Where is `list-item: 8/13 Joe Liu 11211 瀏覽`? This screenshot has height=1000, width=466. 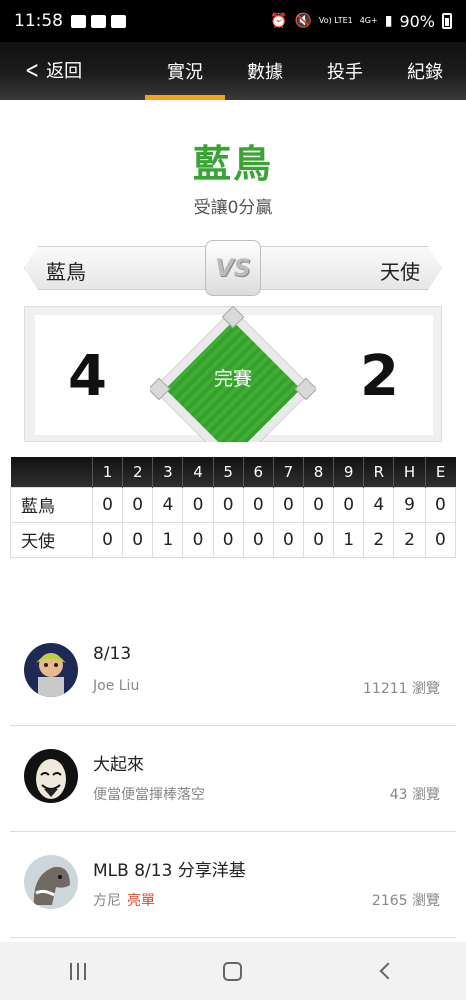 list-item: 8/13 Joe Liu 11211 瀏覽 is located at coordinates (233, 673).